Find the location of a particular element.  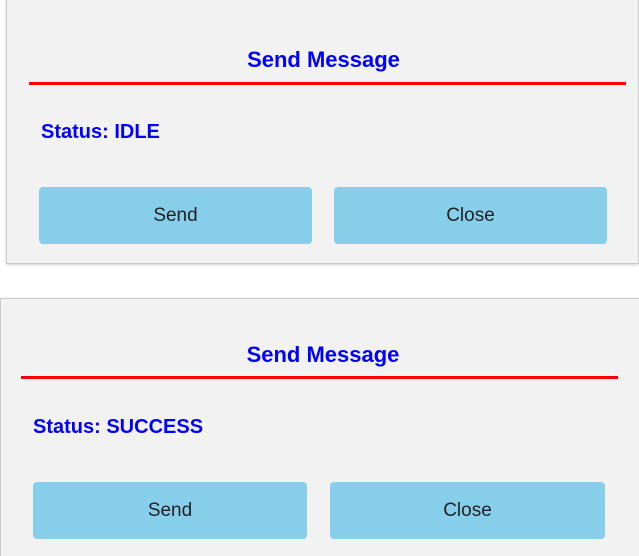

status-label: Status: IDLE is located at coordinates (100, 132).